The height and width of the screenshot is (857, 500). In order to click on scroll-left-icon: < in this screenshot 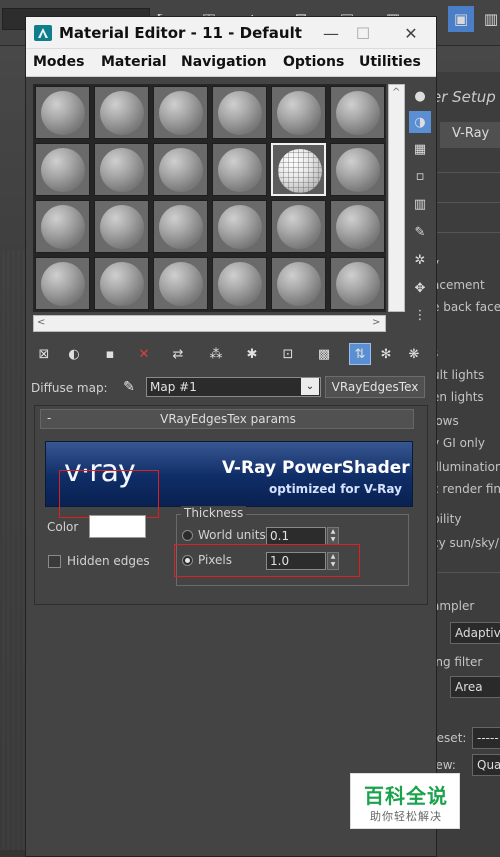, I will do `click(41, 322)`.